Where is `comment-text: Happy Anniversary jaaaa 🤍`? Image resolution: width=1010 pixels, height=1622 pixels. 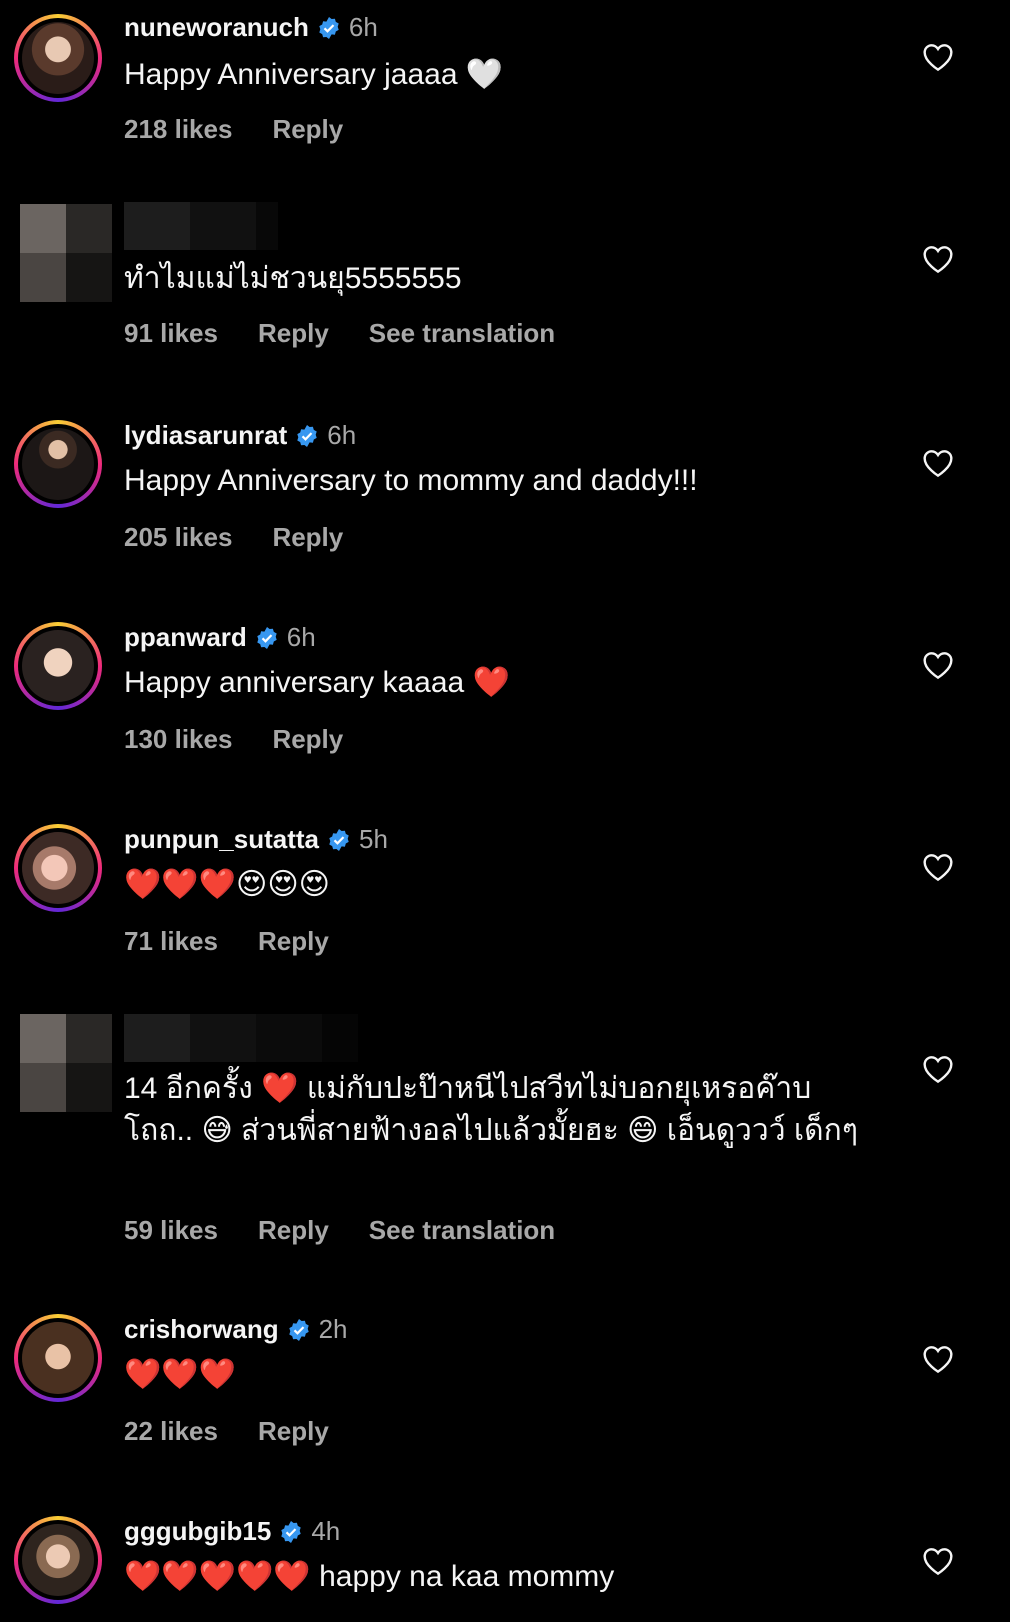 comment-text: Happy Anniversary jaaaa 🤍 is located at coordinates (314, 74).